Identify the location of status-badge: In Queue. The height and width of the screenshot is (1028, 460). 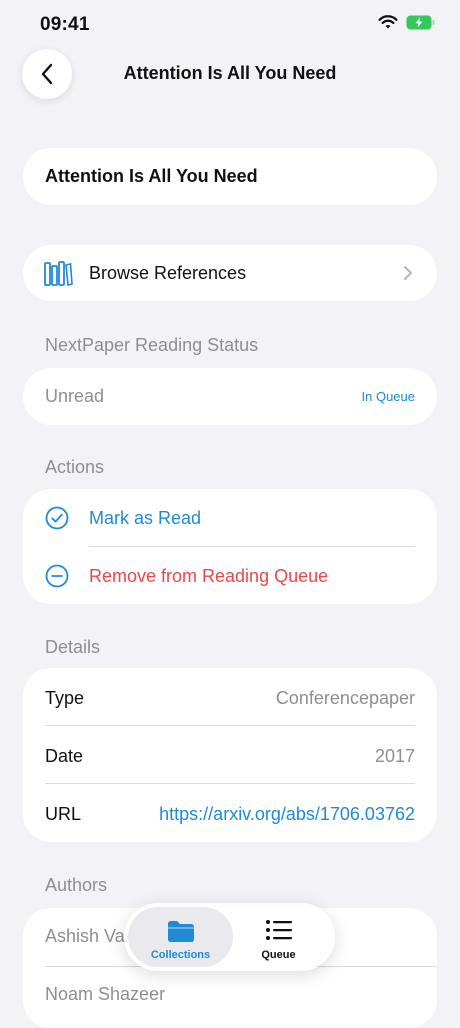
(388, 396).